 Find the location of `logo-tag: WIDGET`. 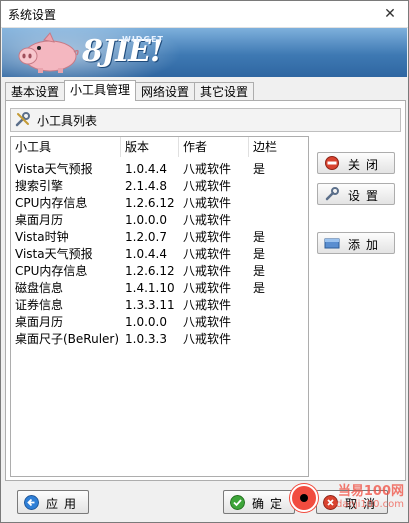

logo-tag: WIDGET is located at coordinates (143, 39).